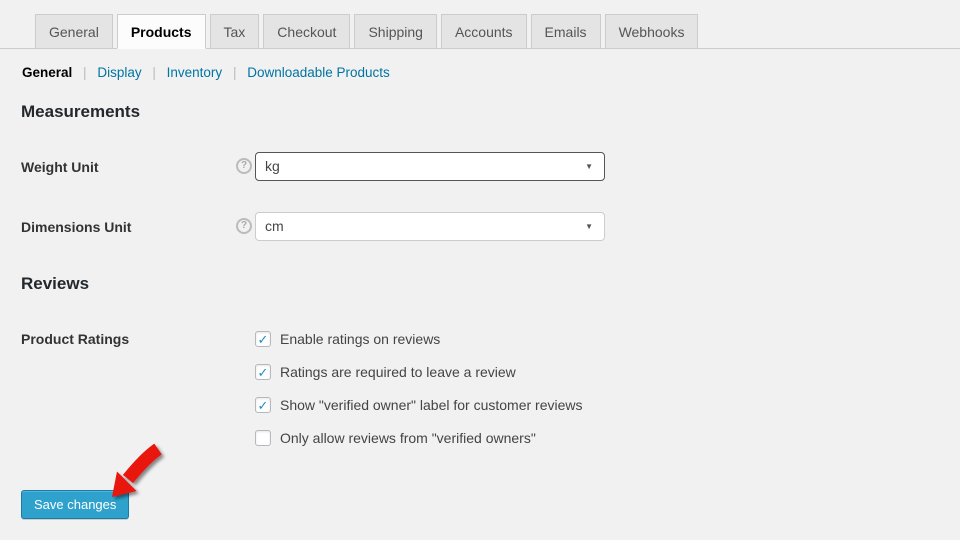 The height and width of the screenshot is (540, 960). What do you see at coordinates (318, 72) in the screenshot?
I see `subnav-item-downloadable-products: Downloadable Products` at bounding box center [318, 72].